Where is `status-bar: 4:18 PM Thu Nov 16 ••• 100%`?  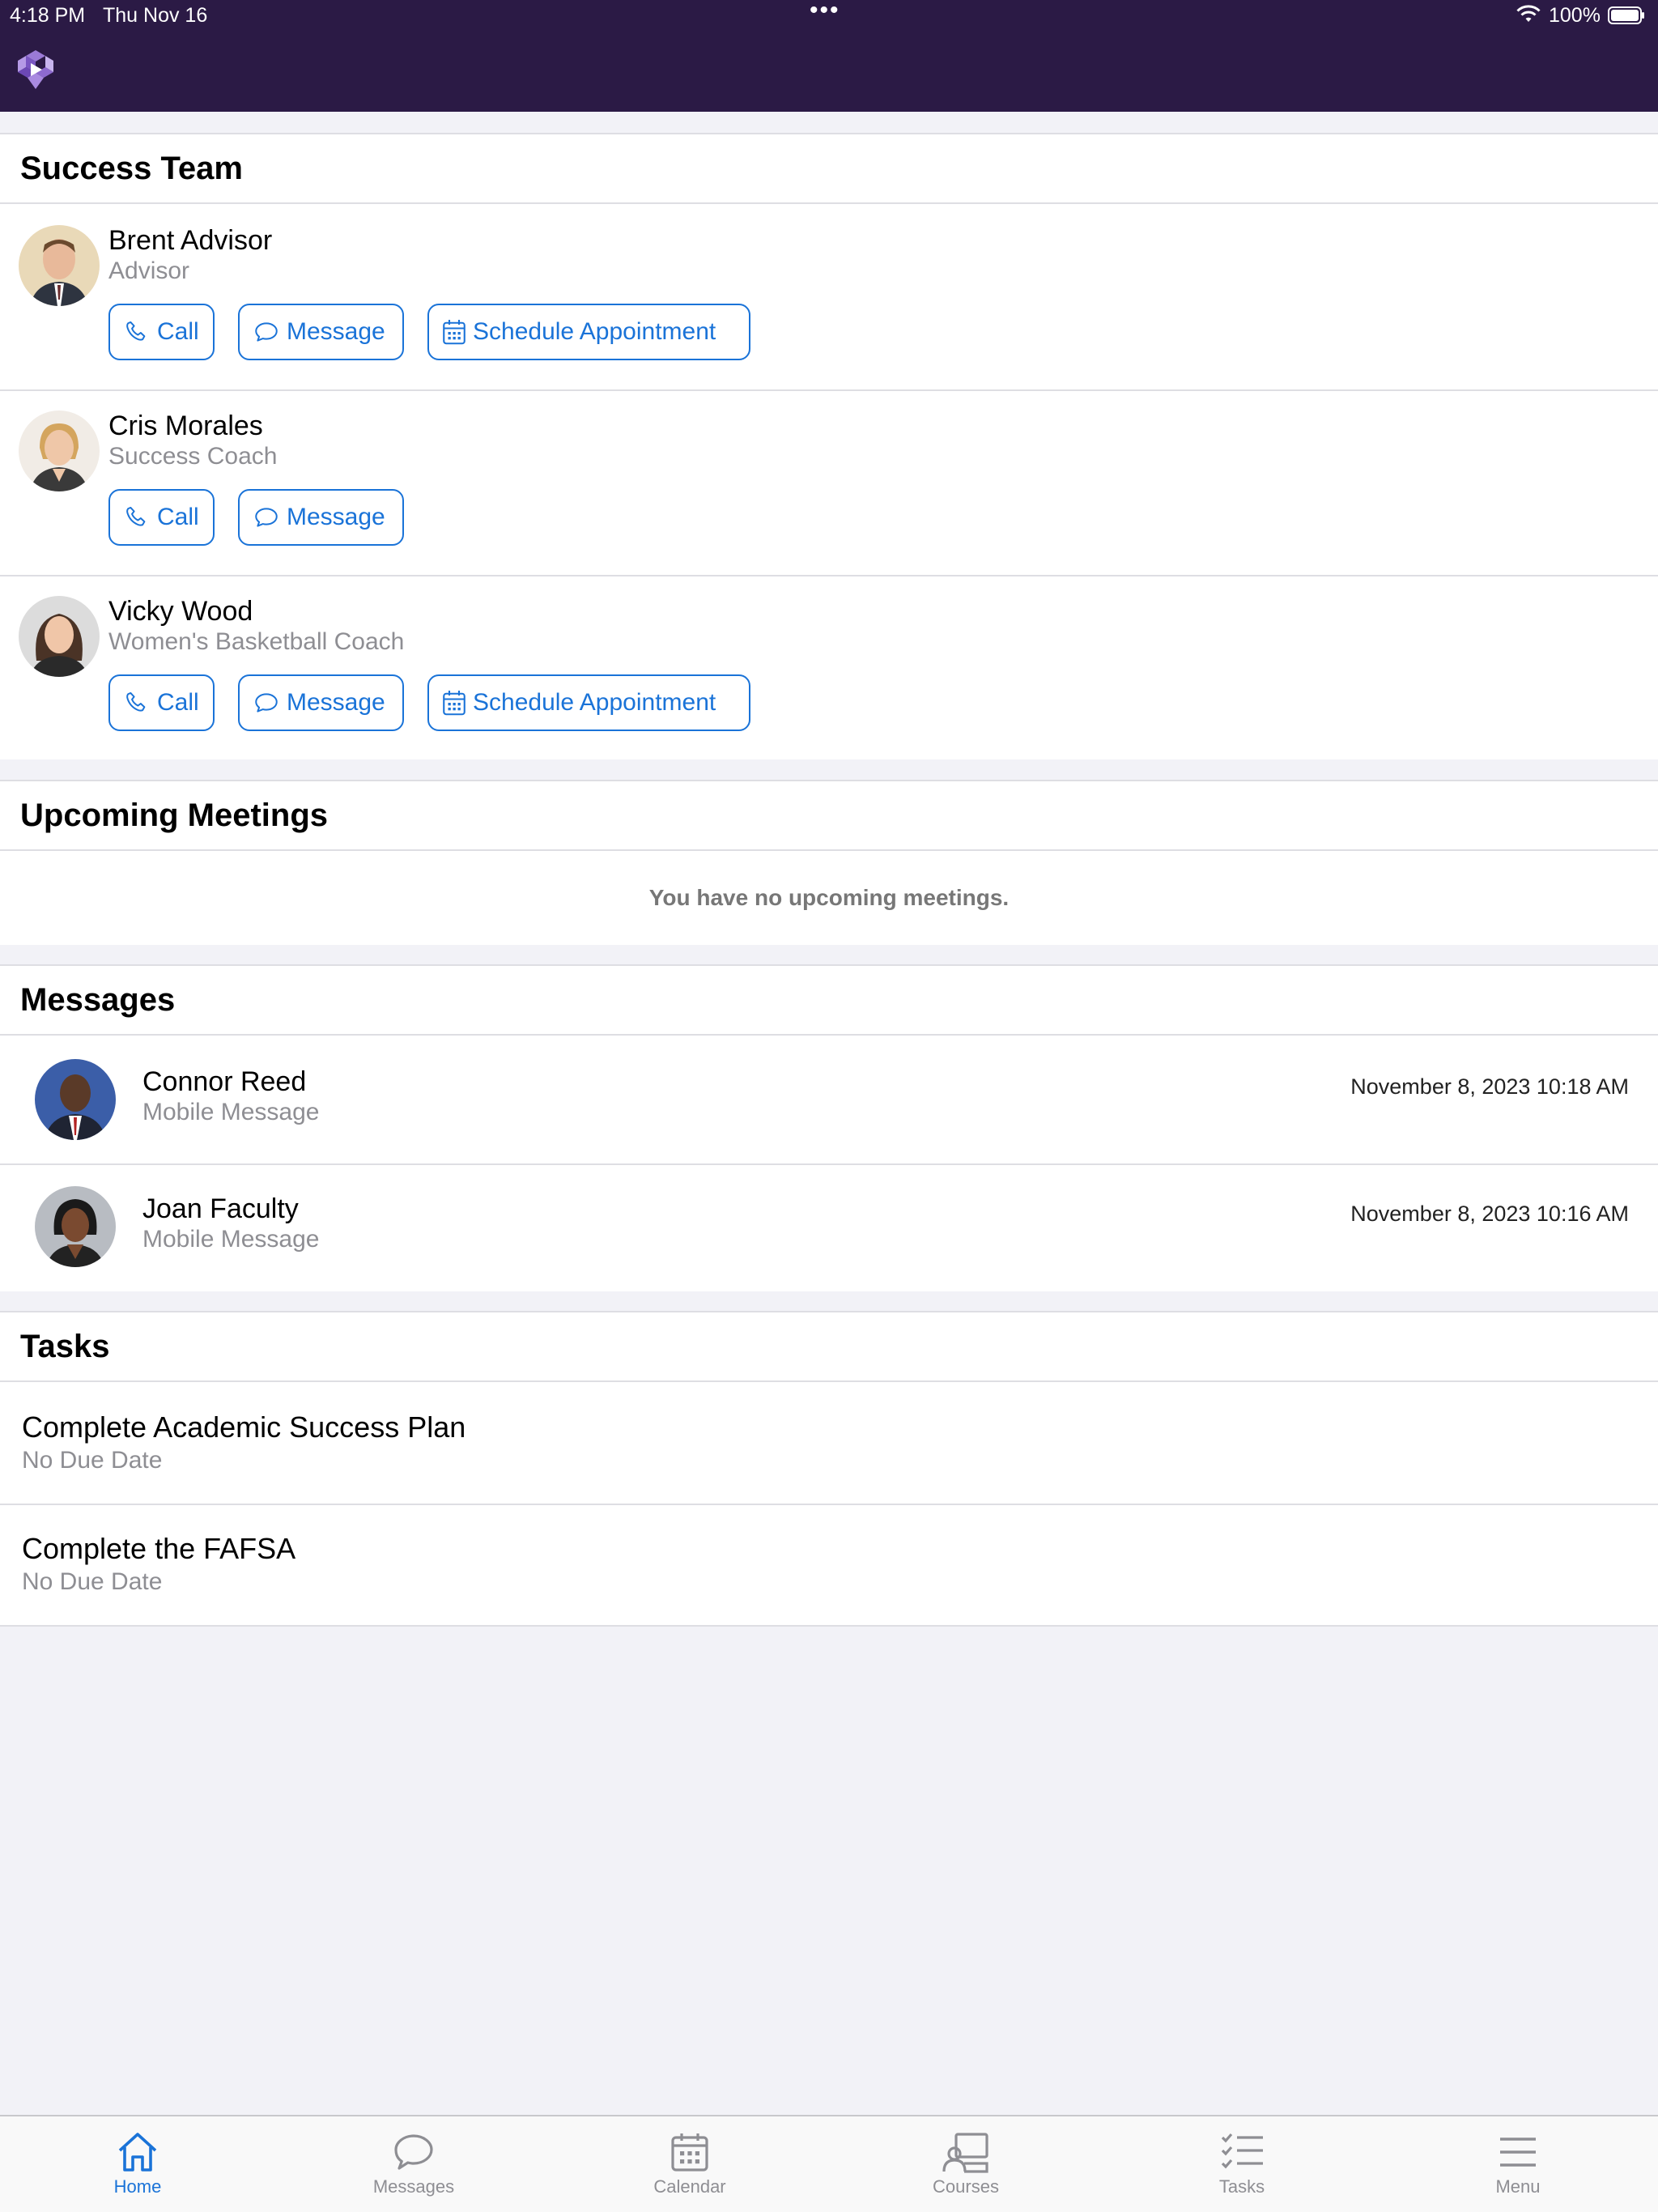
status-bar: 4:18 PM Thu Nov 16 ••• 100% is located at coordinates (829, 16).